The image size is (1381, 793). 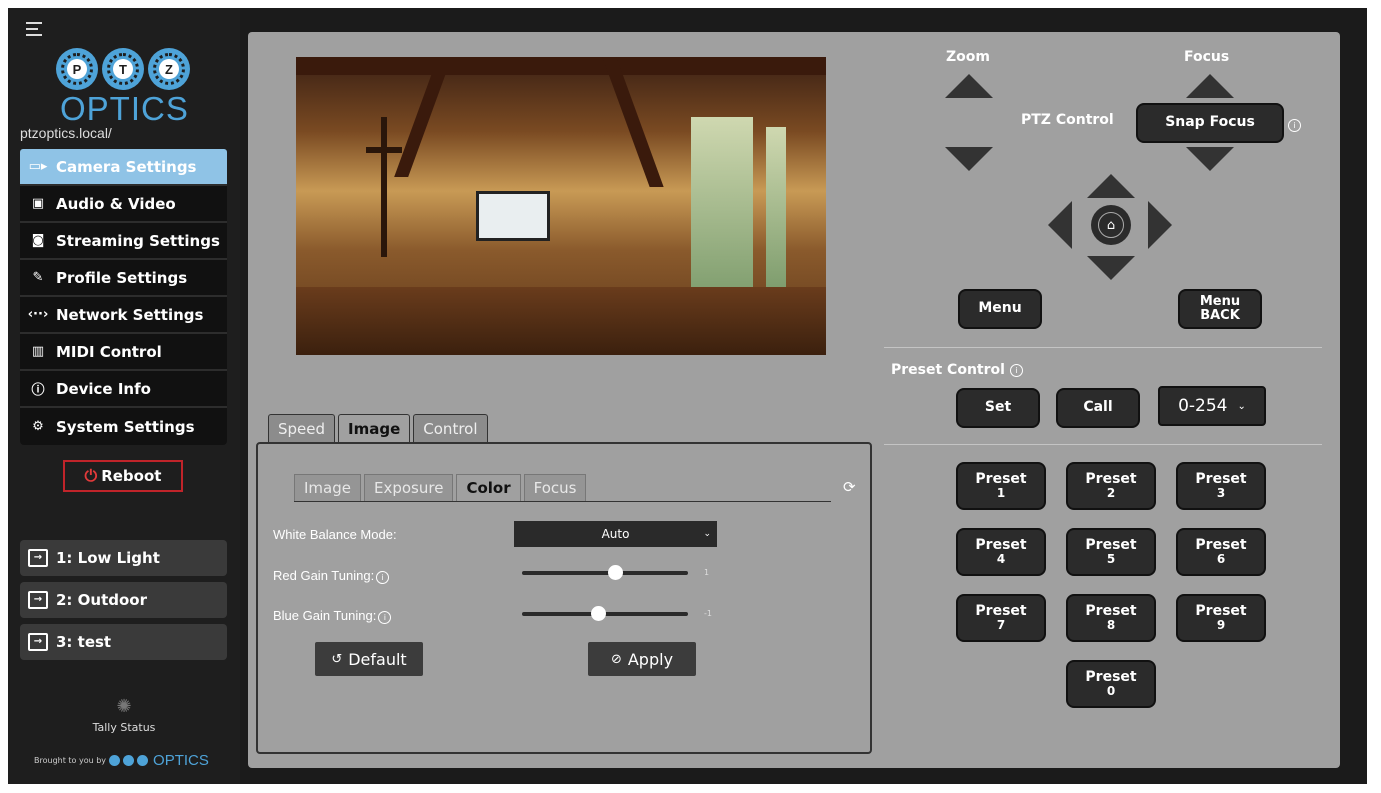 I want to click on focus-far-arrow-icon, so click(x=1210, y=159).